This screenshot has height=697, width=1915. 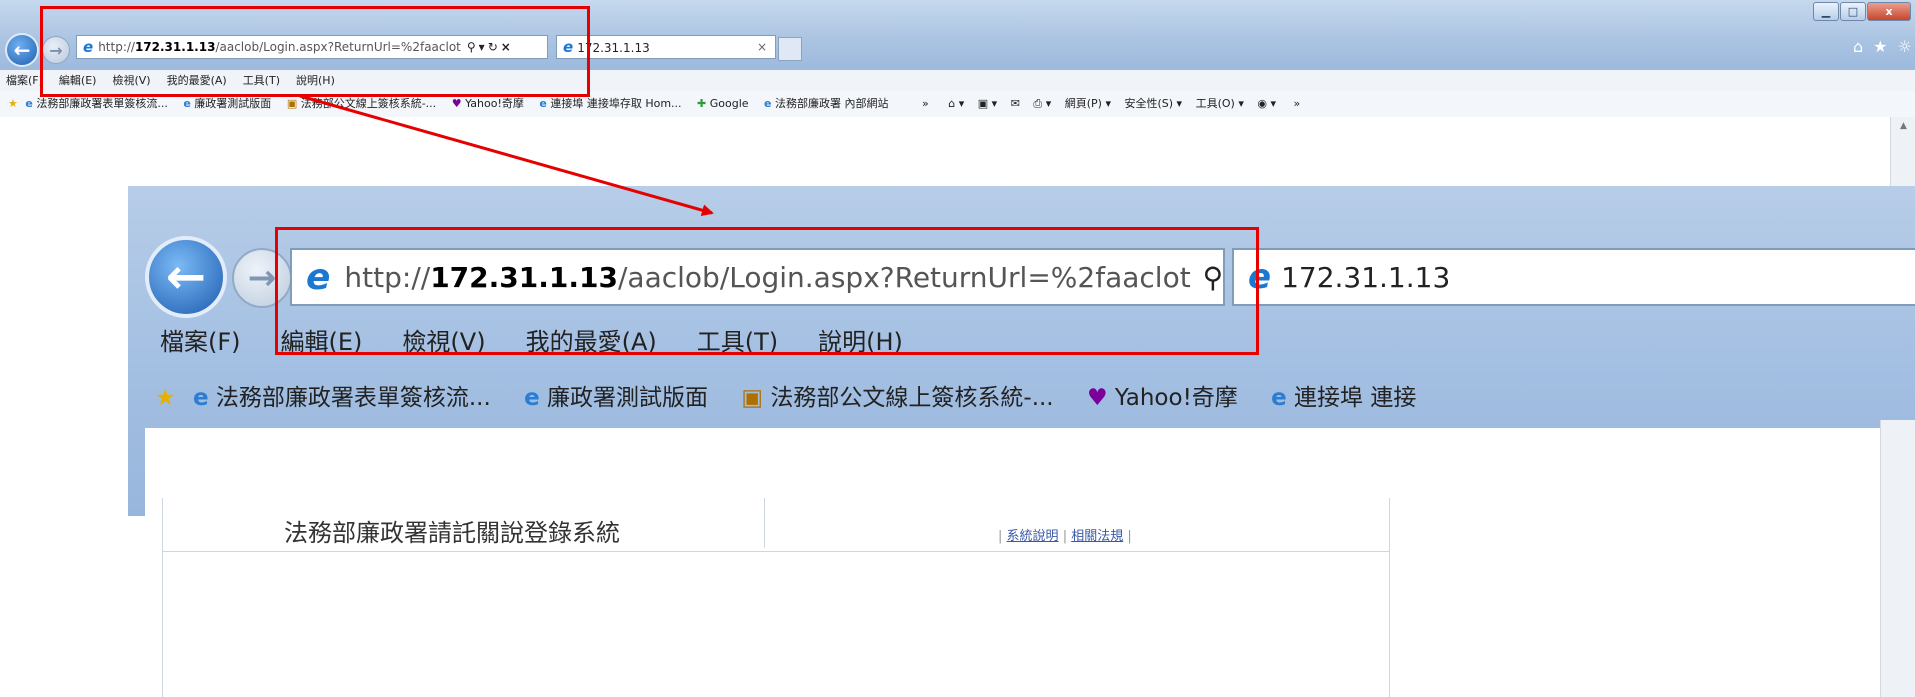 I want to click on fav-label: 連接埠 連接, so click(x=1355, y=398).